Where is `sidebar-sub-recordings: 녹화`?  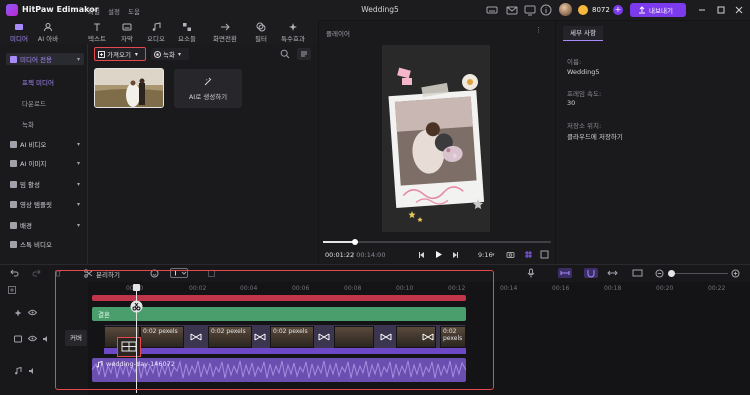 sidebar-sub-recordings: 녹화 is located at coordinates (28, 124).